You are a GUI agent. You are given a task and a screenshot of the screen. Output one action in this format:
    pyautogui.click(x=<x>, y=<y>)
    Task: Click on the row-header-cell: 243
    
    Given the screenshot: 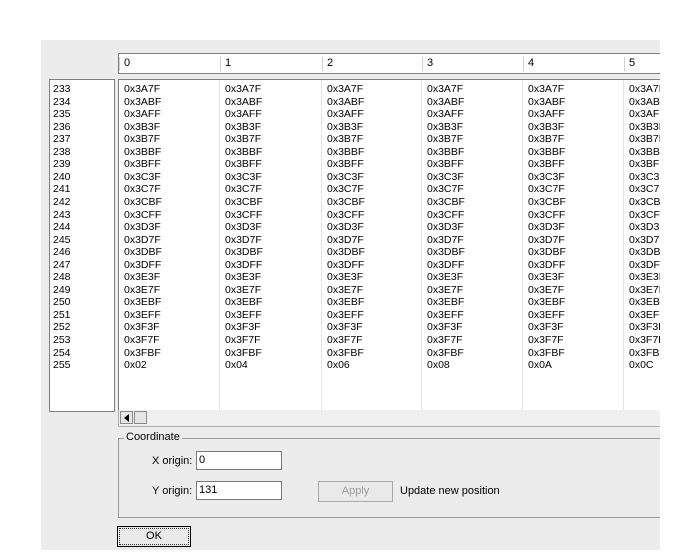 What is the action you would take?
    pyautogui.click(x=62, y=215)
    